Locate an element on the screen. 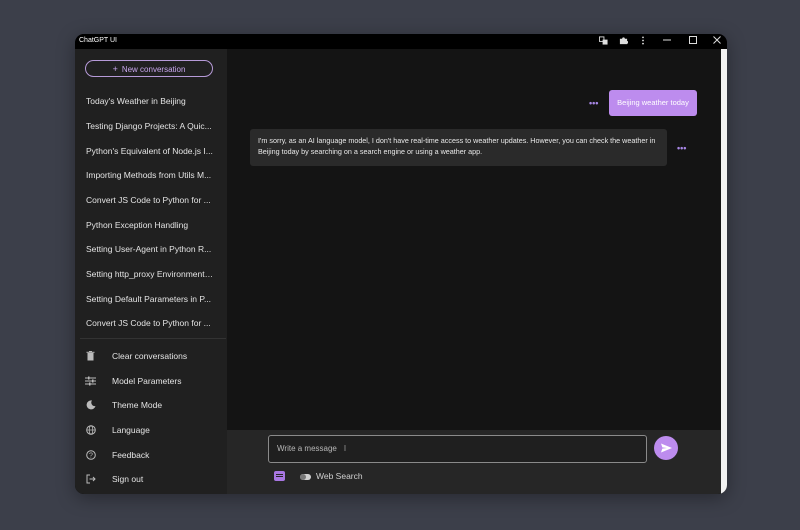 The height and width of the screenshot is (530, 800). send-button is located at coordinates (666, 448).